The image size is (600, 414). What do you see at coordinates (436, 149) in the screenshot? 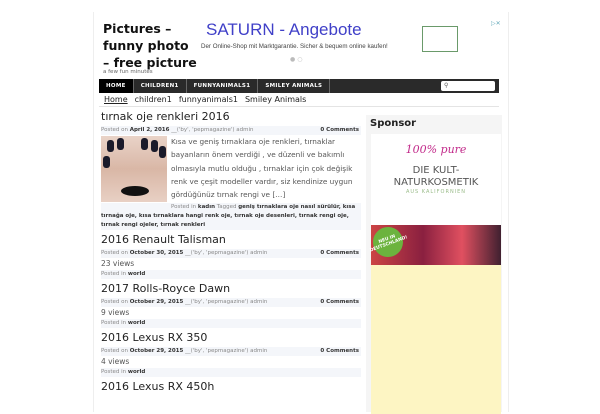
I see `ad-brand-logo: 100% pure` at bounding box center [436, 149].